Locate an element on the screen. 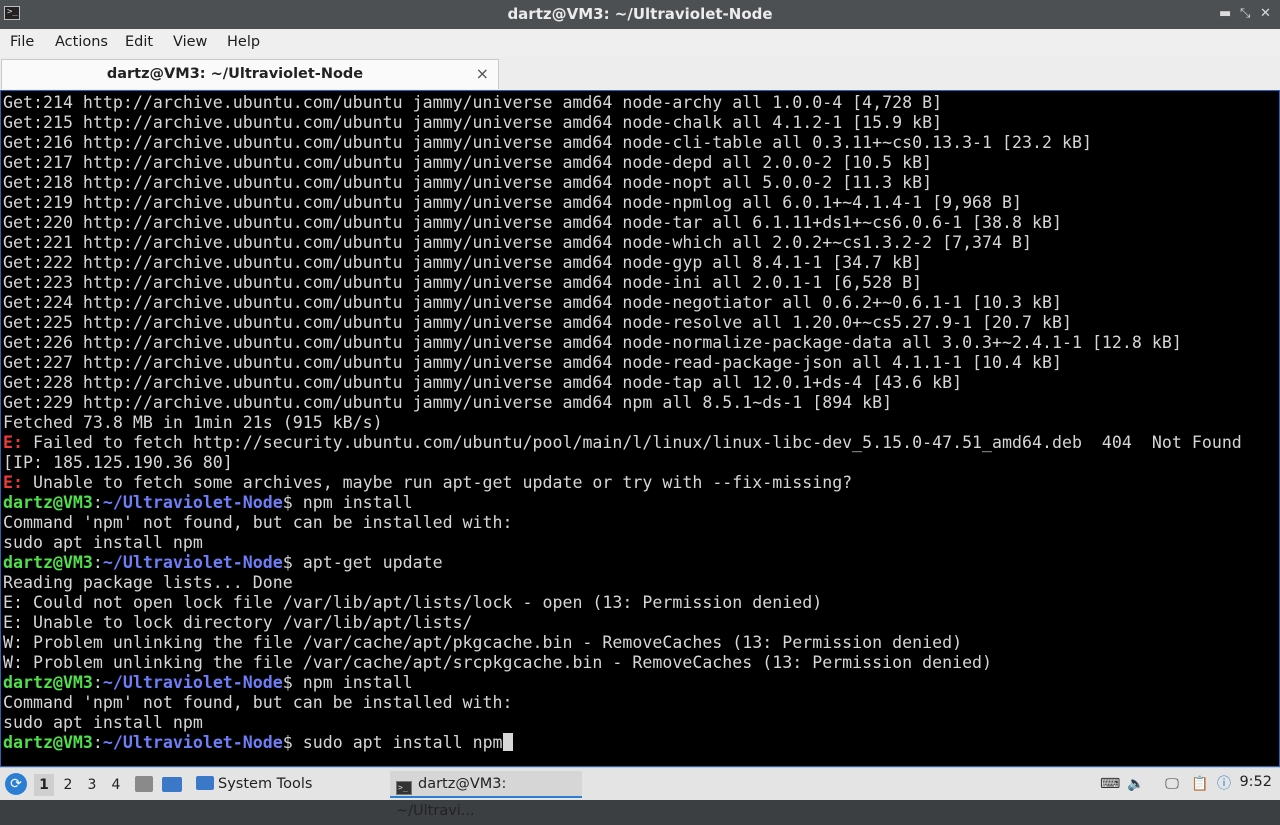 The height and width of the screenshot is (825, 1280). clock: 9:52 is located at coordinates (1255, 782).